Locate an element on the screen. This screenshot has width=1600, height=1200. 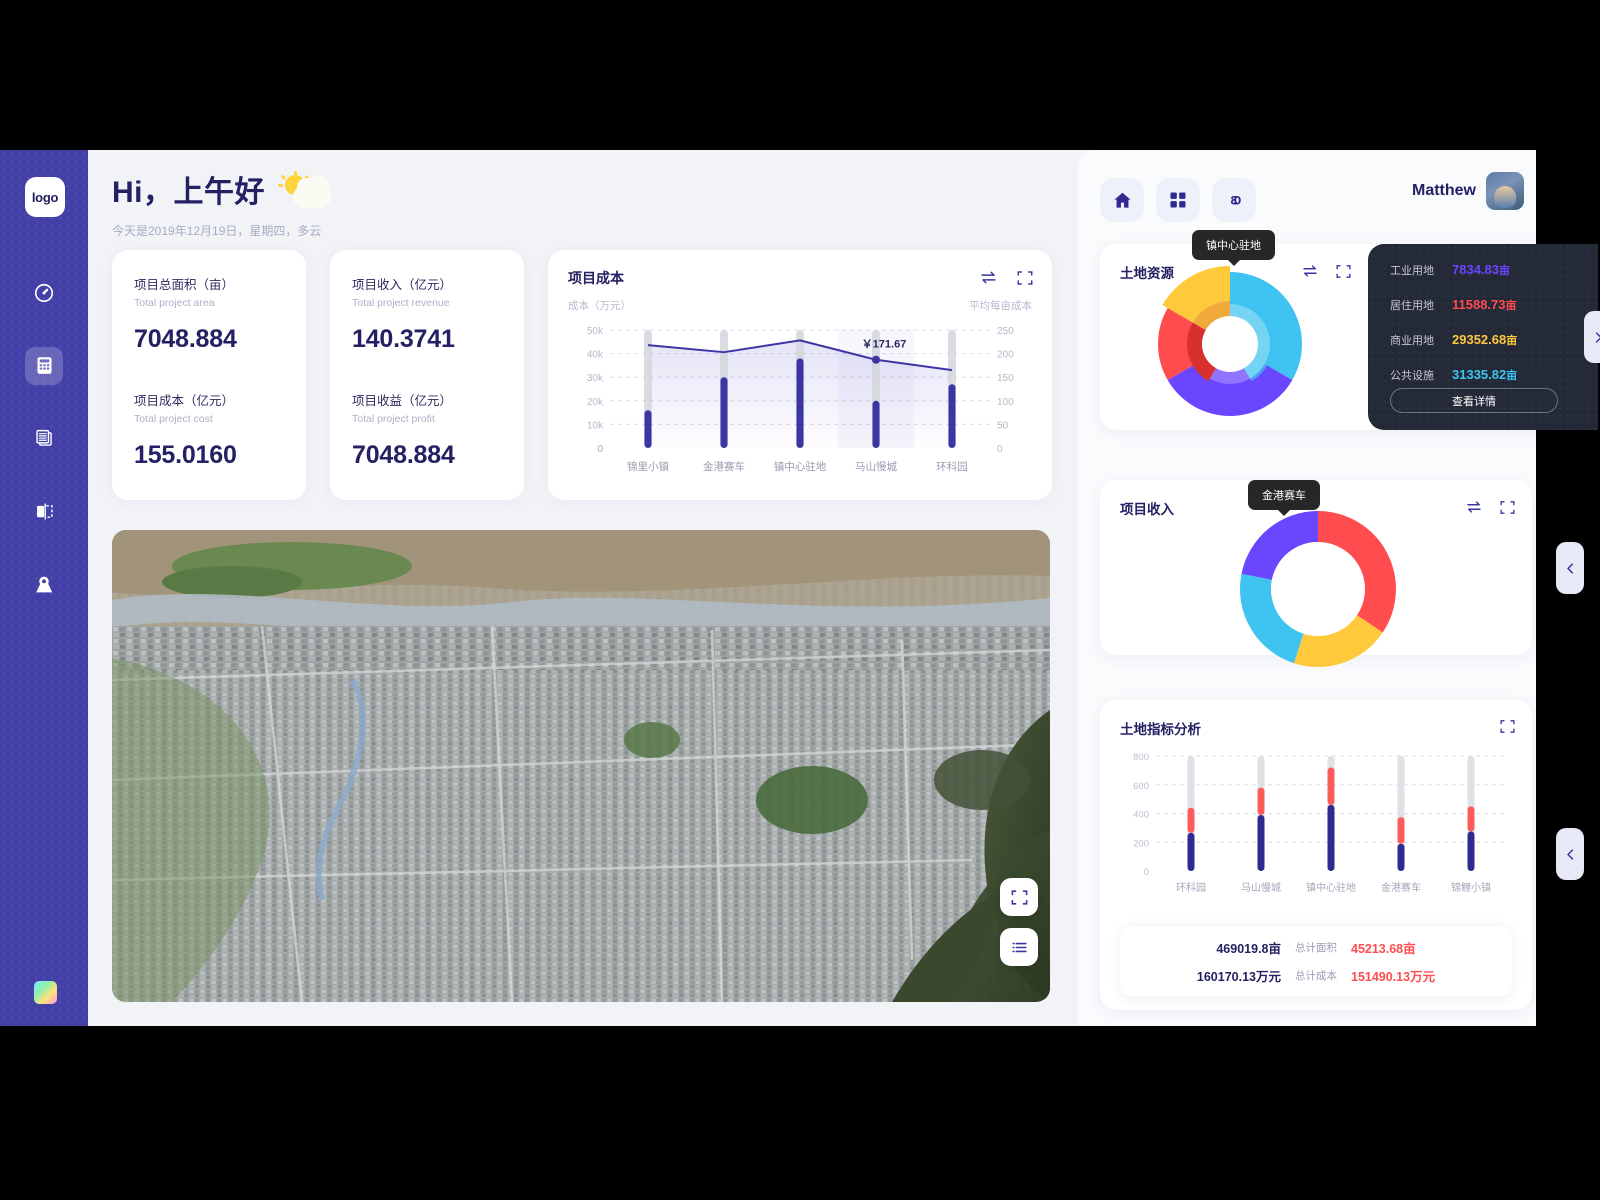
sidebar-item-documents is located at coordinates (44, 438).